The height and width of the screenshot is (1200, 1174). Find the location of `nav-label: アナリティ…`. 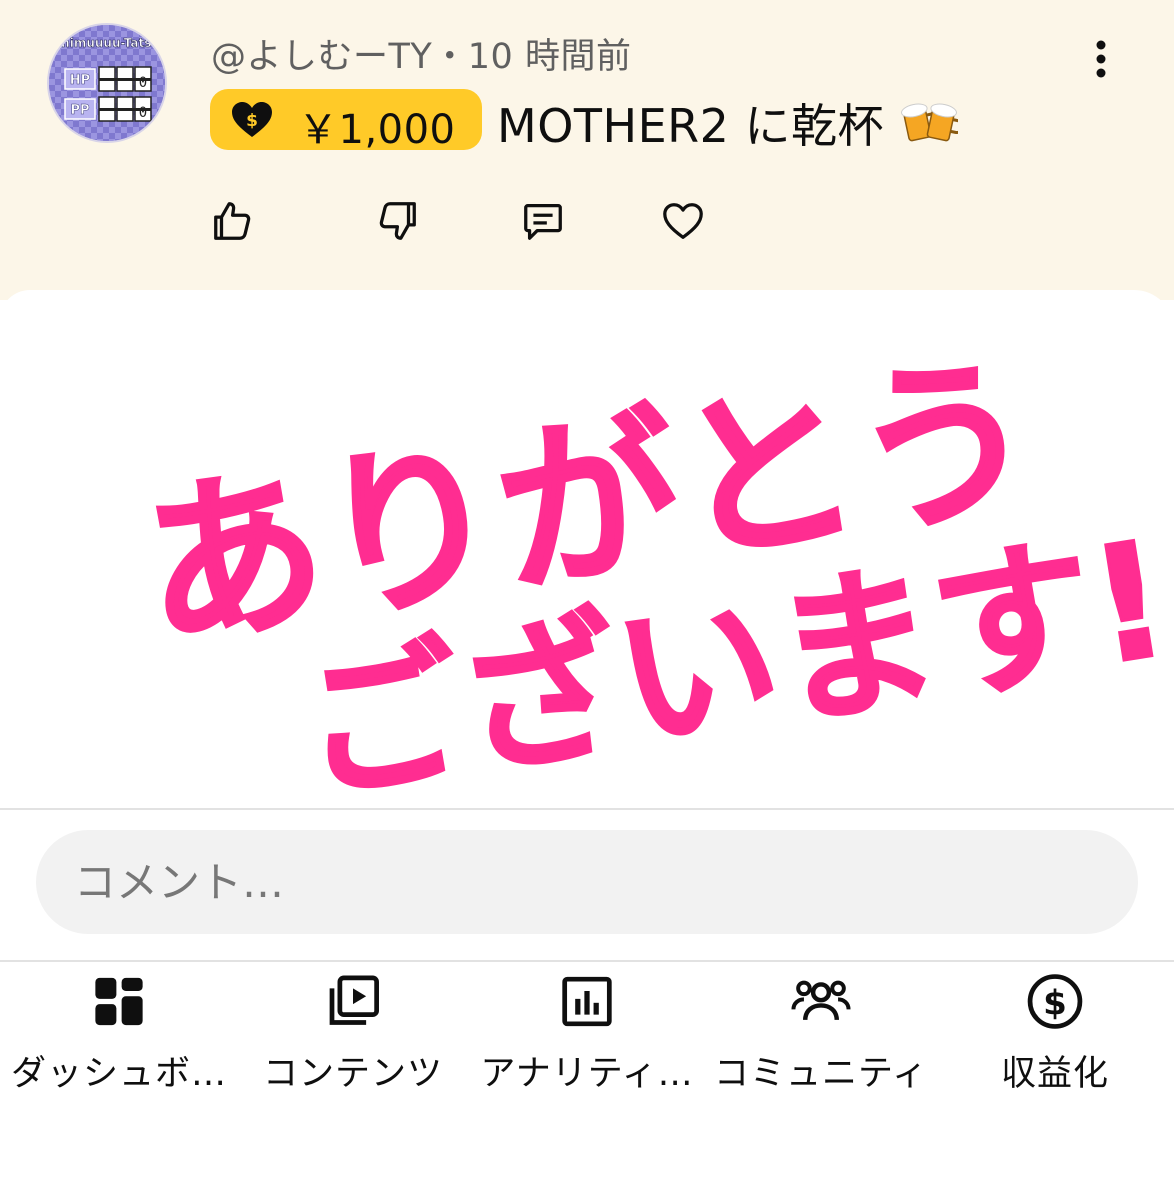

nav-label: アナリティ… is located at coordinates (587, 1074).